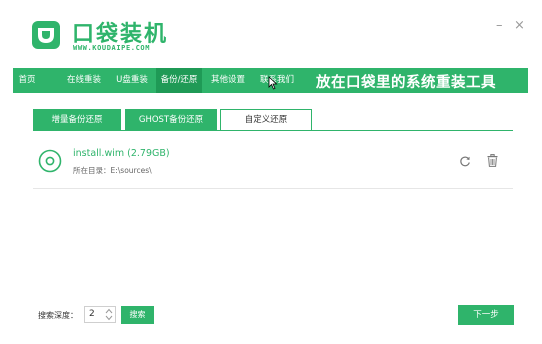 This screenshot has width=542, height=344. I want to click on disc-icon, so click(50, 161).